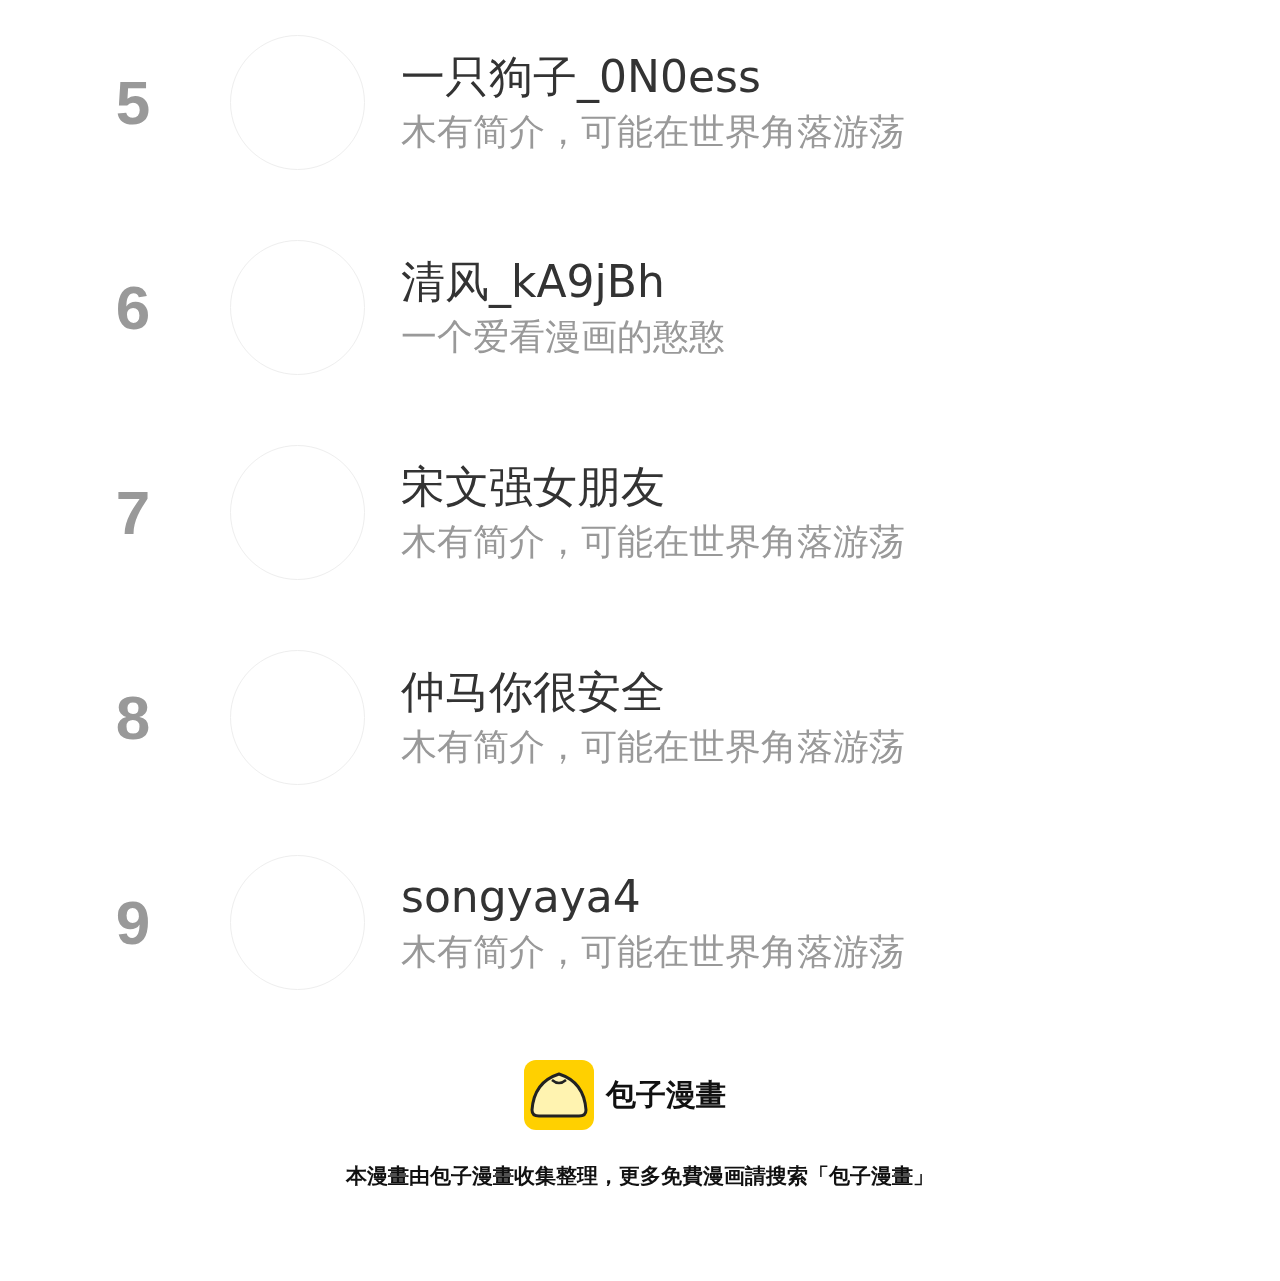 The width and height of the screenshot is (1280, 1281). Describe the element at coordinates (133, 307) in the screenshot. I see `rank-number: 6` at that location.